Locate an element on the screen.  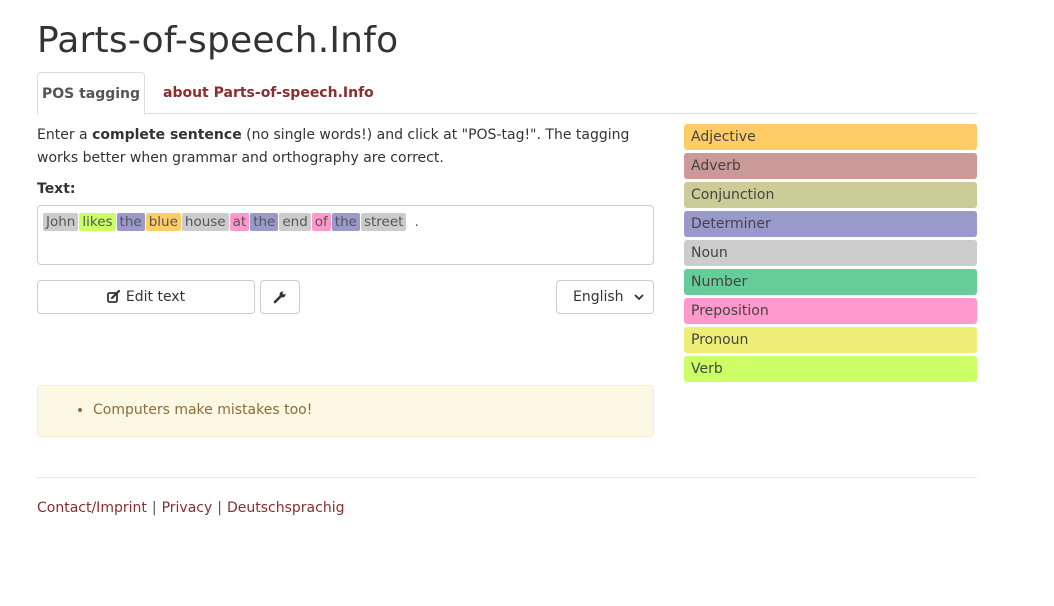
token-punctuation: . is located at coordinates (416, 222).